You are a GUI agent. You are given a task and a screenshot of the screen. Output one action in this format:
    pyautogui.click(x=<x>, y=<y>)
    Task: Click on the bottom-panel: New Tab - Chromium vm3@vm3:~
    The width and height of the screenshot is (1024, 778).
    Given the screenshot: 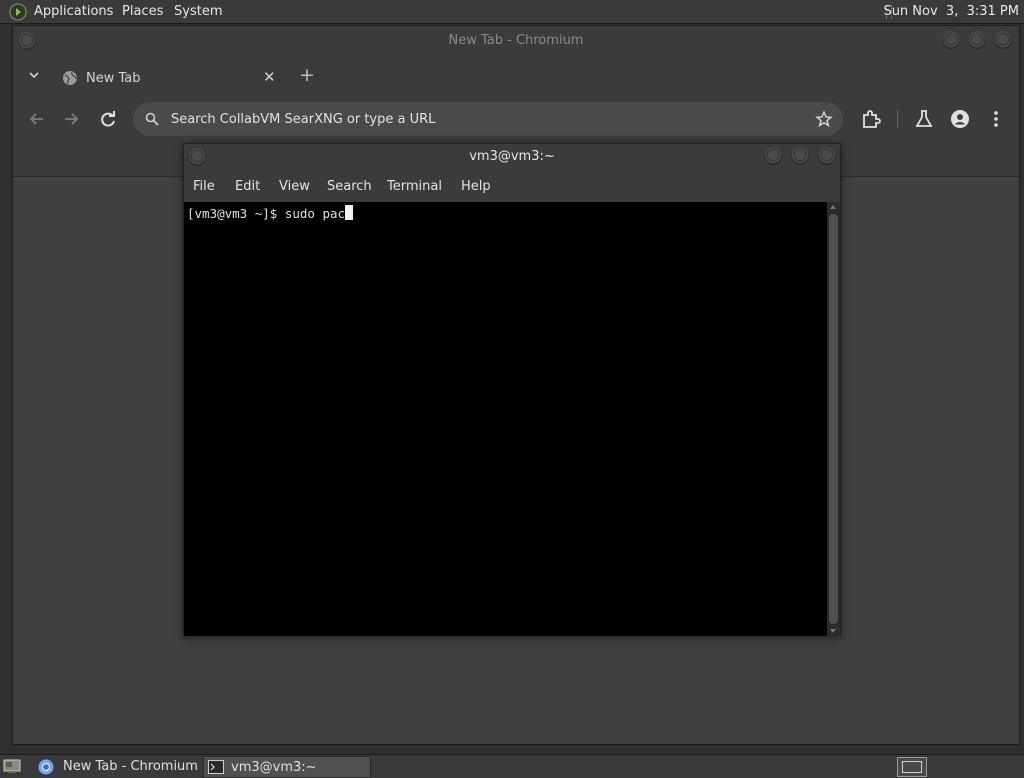 What is the action you would take?
    pyautogui.click(x=512, y=766)
    